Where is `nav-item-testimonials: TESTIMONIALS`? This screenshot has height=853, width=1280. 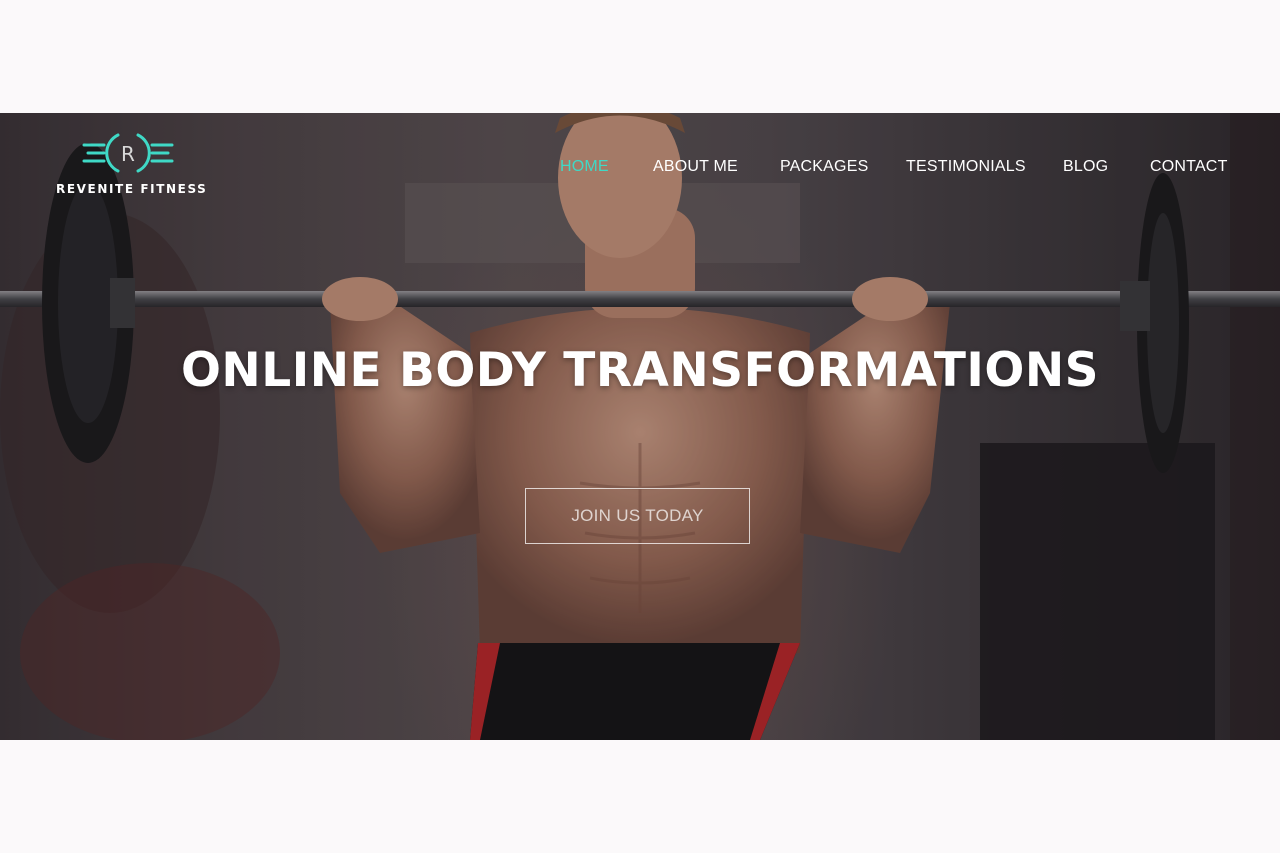 nav-item-testimonials: TESTIMONIALS is located at coordinates (966, 167).